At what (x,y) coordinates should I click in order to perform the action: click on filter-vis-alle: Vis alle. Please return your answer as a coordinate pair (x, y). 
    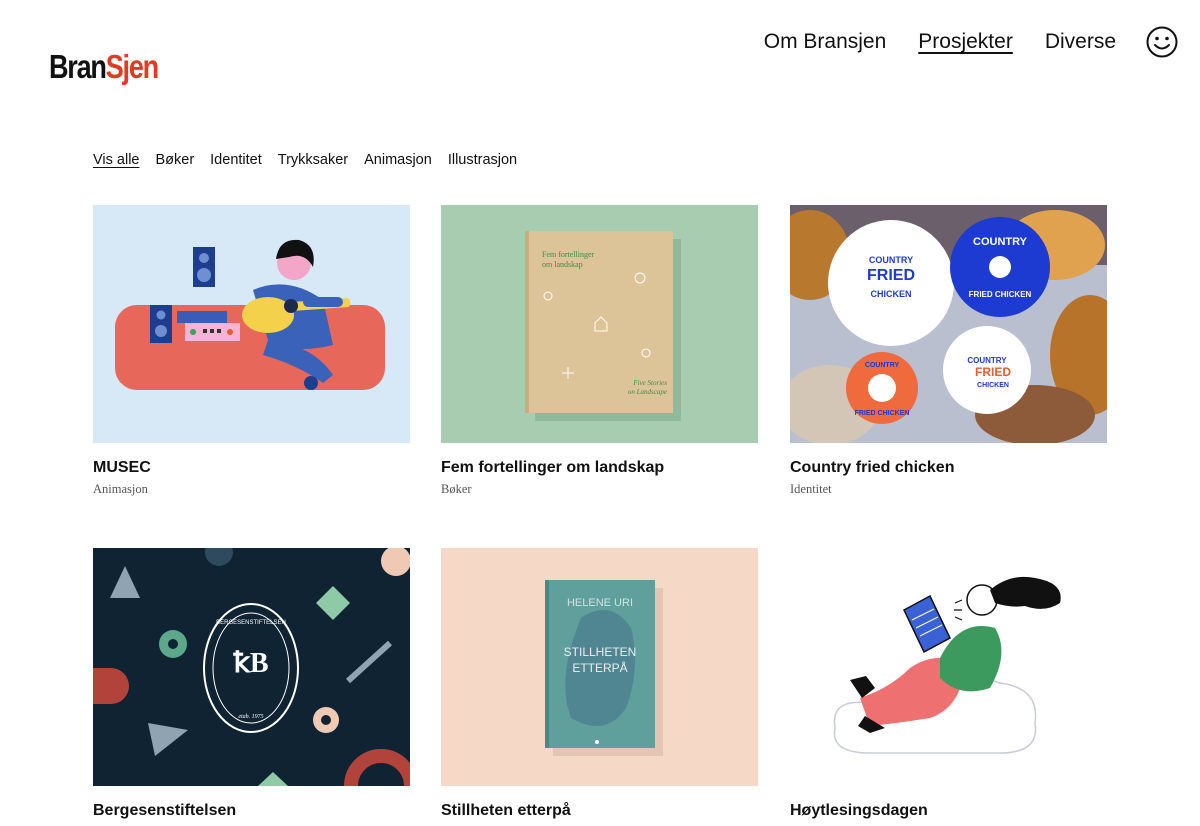
    Looking at the image, I should click on (116, 160).